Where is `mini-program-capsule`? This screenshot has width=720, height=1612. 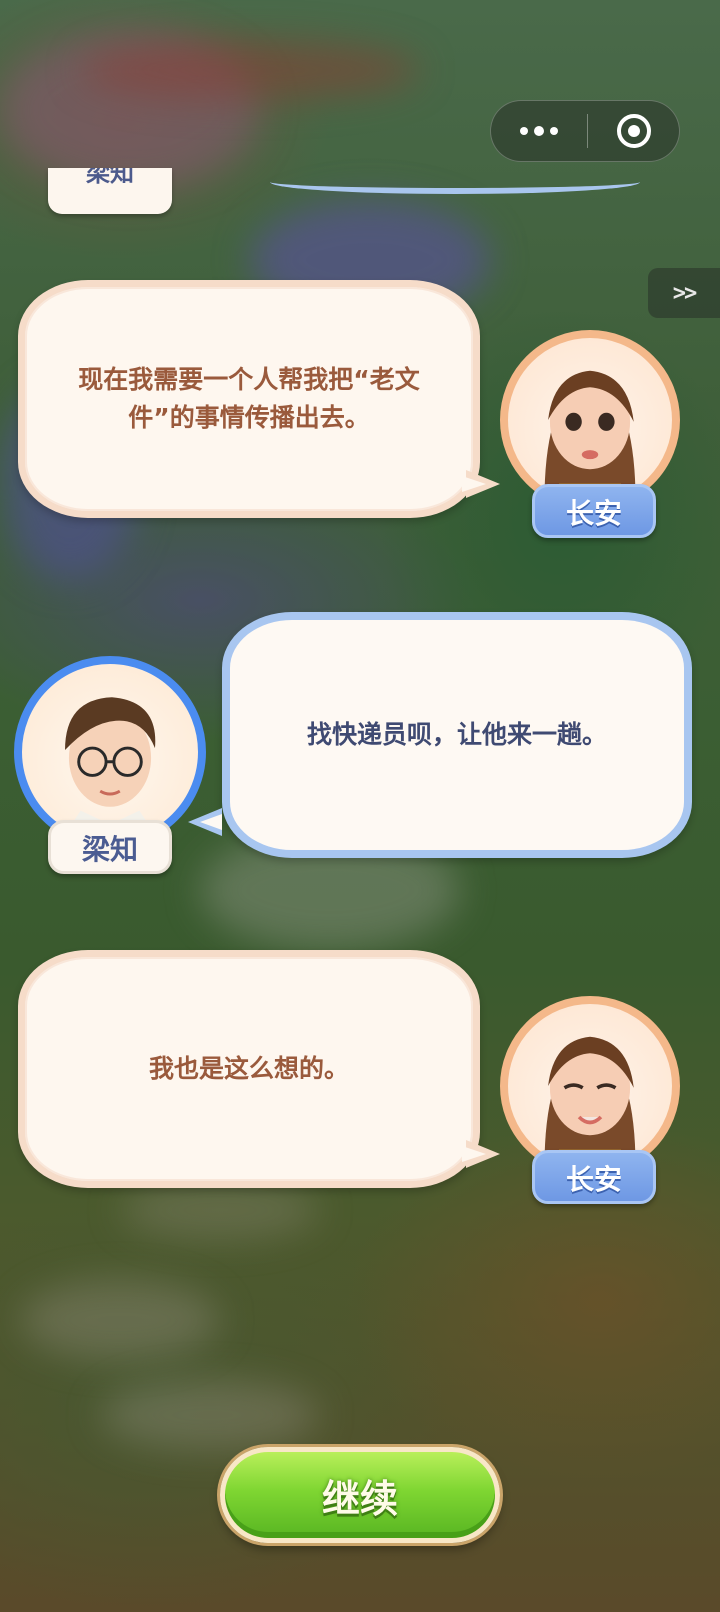
mini-program-capsule is located at coordinates (585, 131).